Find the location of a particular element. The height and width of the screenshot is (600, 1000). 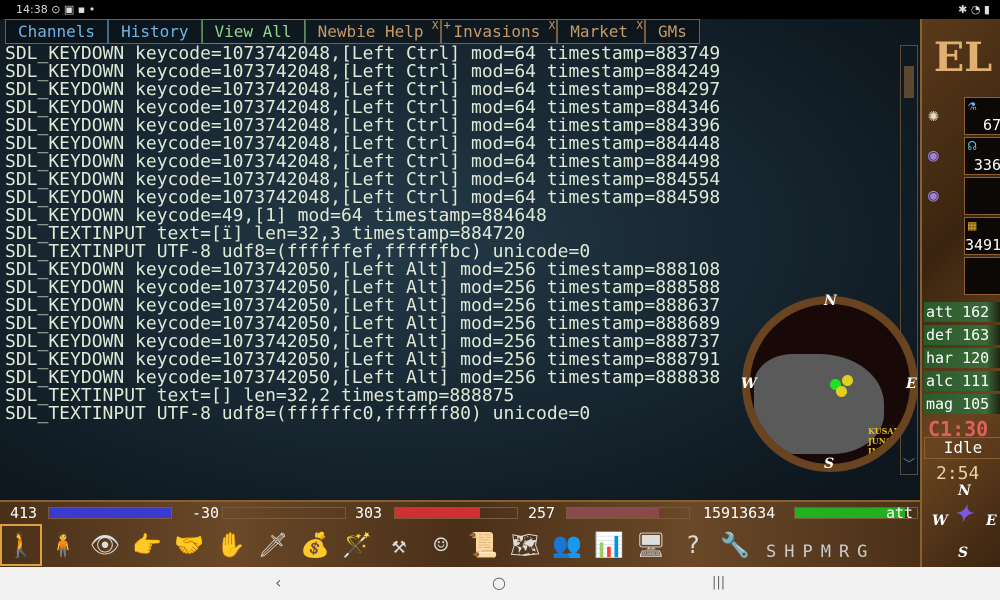

home-button: ○ is located at coordinates (499, 582).